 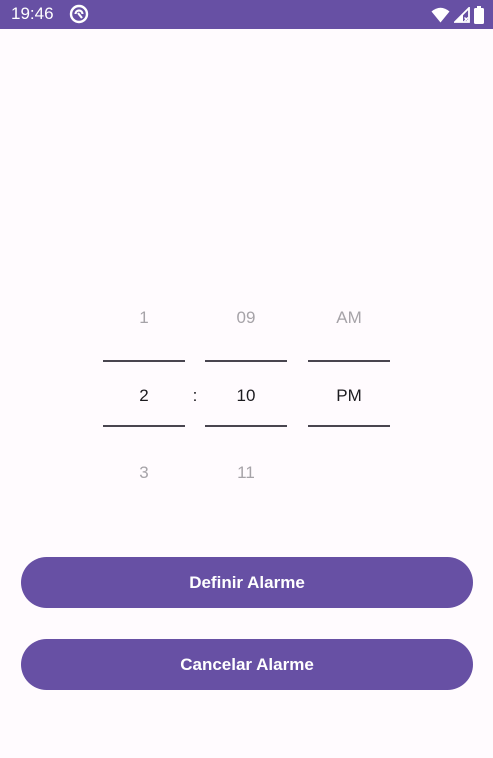 What do you see at coordinates (246, 473) in the screenshot?
I see `minute-next: 11` at bounding box center [246, 473].